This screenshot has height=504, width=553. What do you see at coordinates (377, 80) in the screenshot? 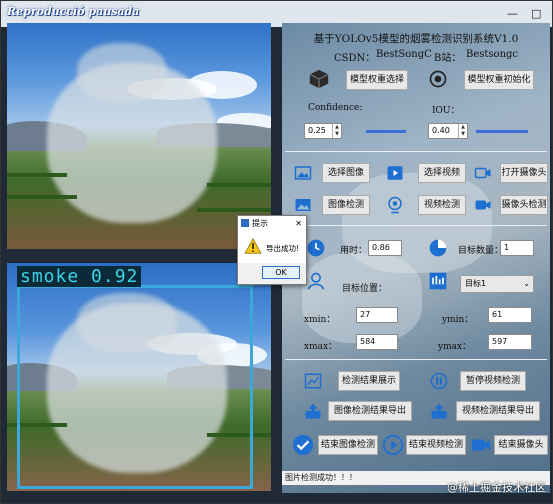
I see `model-select-button: 模型权重选择` at bounding box center [377, 80].